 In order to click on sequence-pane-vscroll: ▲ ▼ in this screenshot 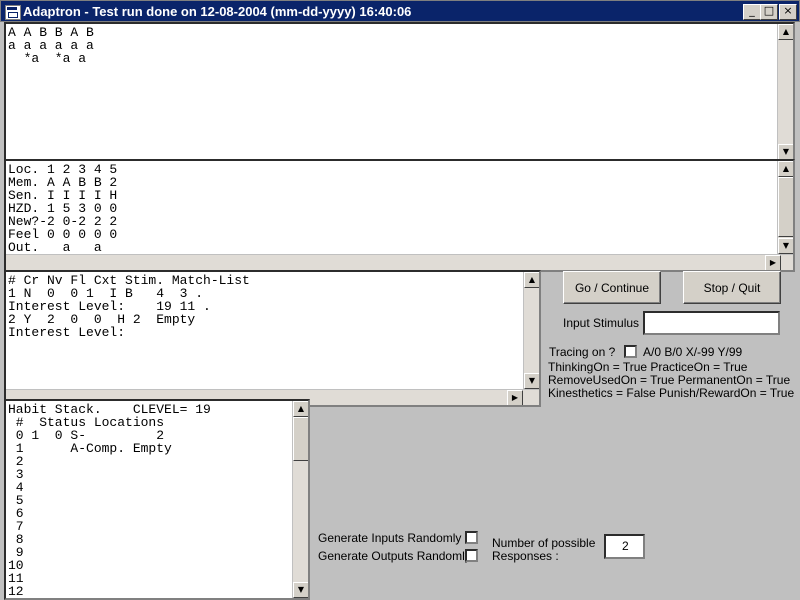, I will do `click(785, 92)`.